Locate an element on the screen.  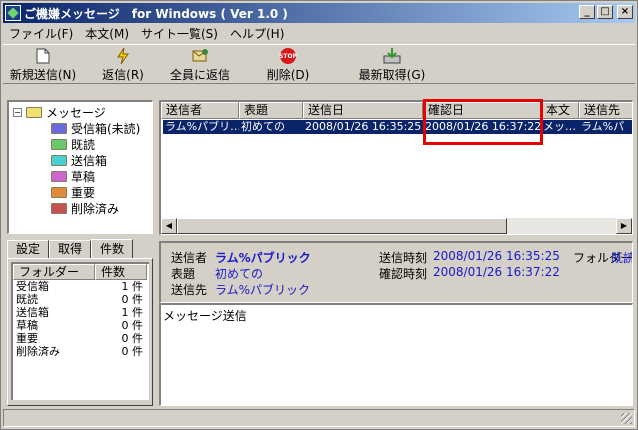
sender-label: 送信者 is located at coordinates (189, 258).